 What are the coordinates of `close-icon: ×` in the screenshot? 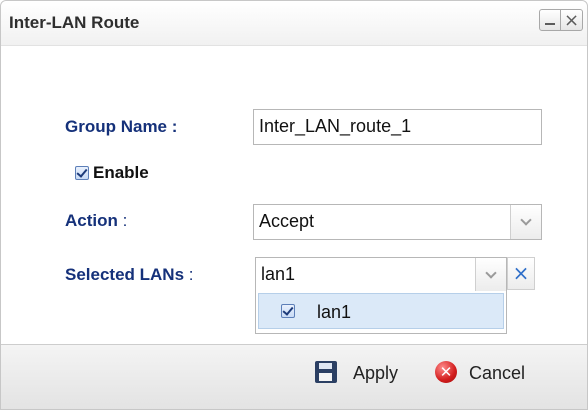 It's located at (571, 20).